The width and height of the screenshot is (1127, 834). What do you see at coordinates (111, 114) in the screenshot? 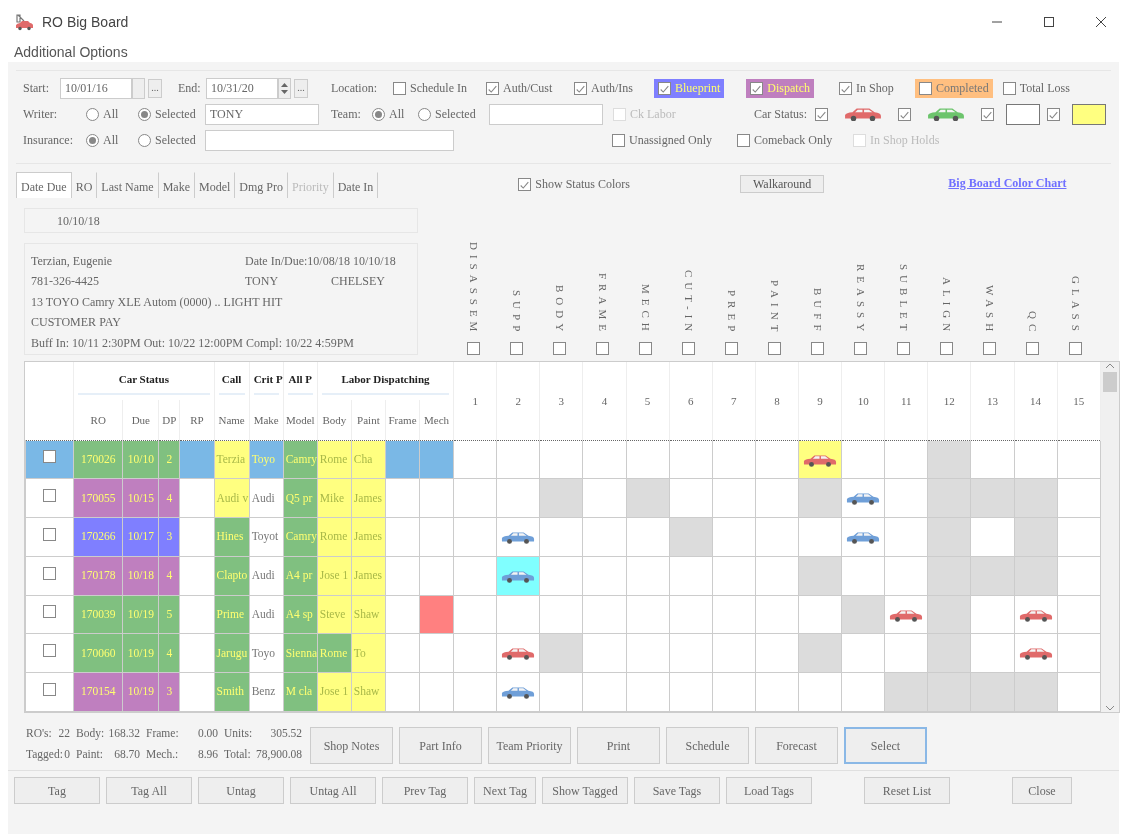
I see `radio-label: All` at bounding box center [111, 114].